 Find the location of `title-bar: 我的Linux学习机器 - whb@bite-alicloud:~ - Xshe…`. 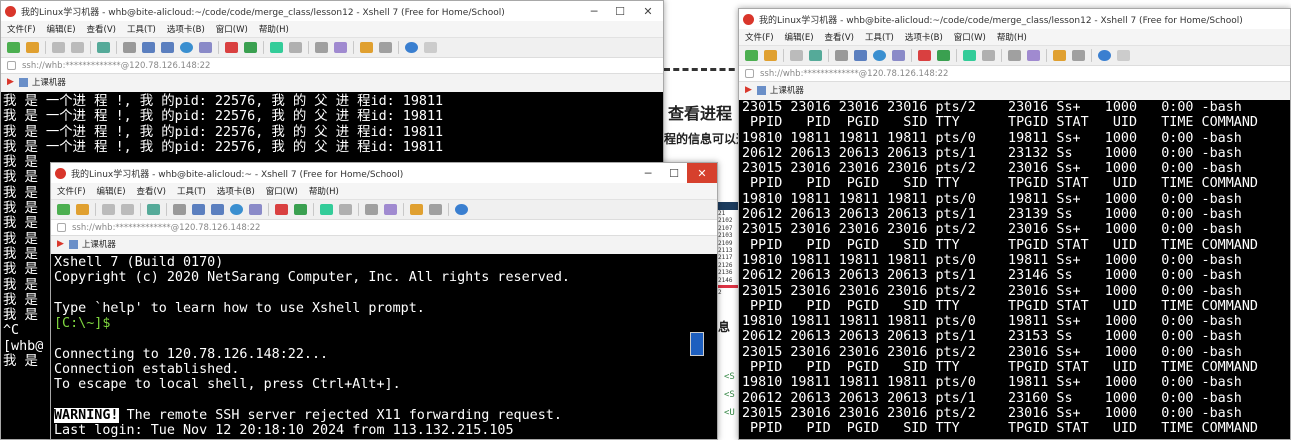

title-bar: 我的Linux学习机器 - whb@bite-alicloud:~ - Xshe… is located at coordinates (384, 173).